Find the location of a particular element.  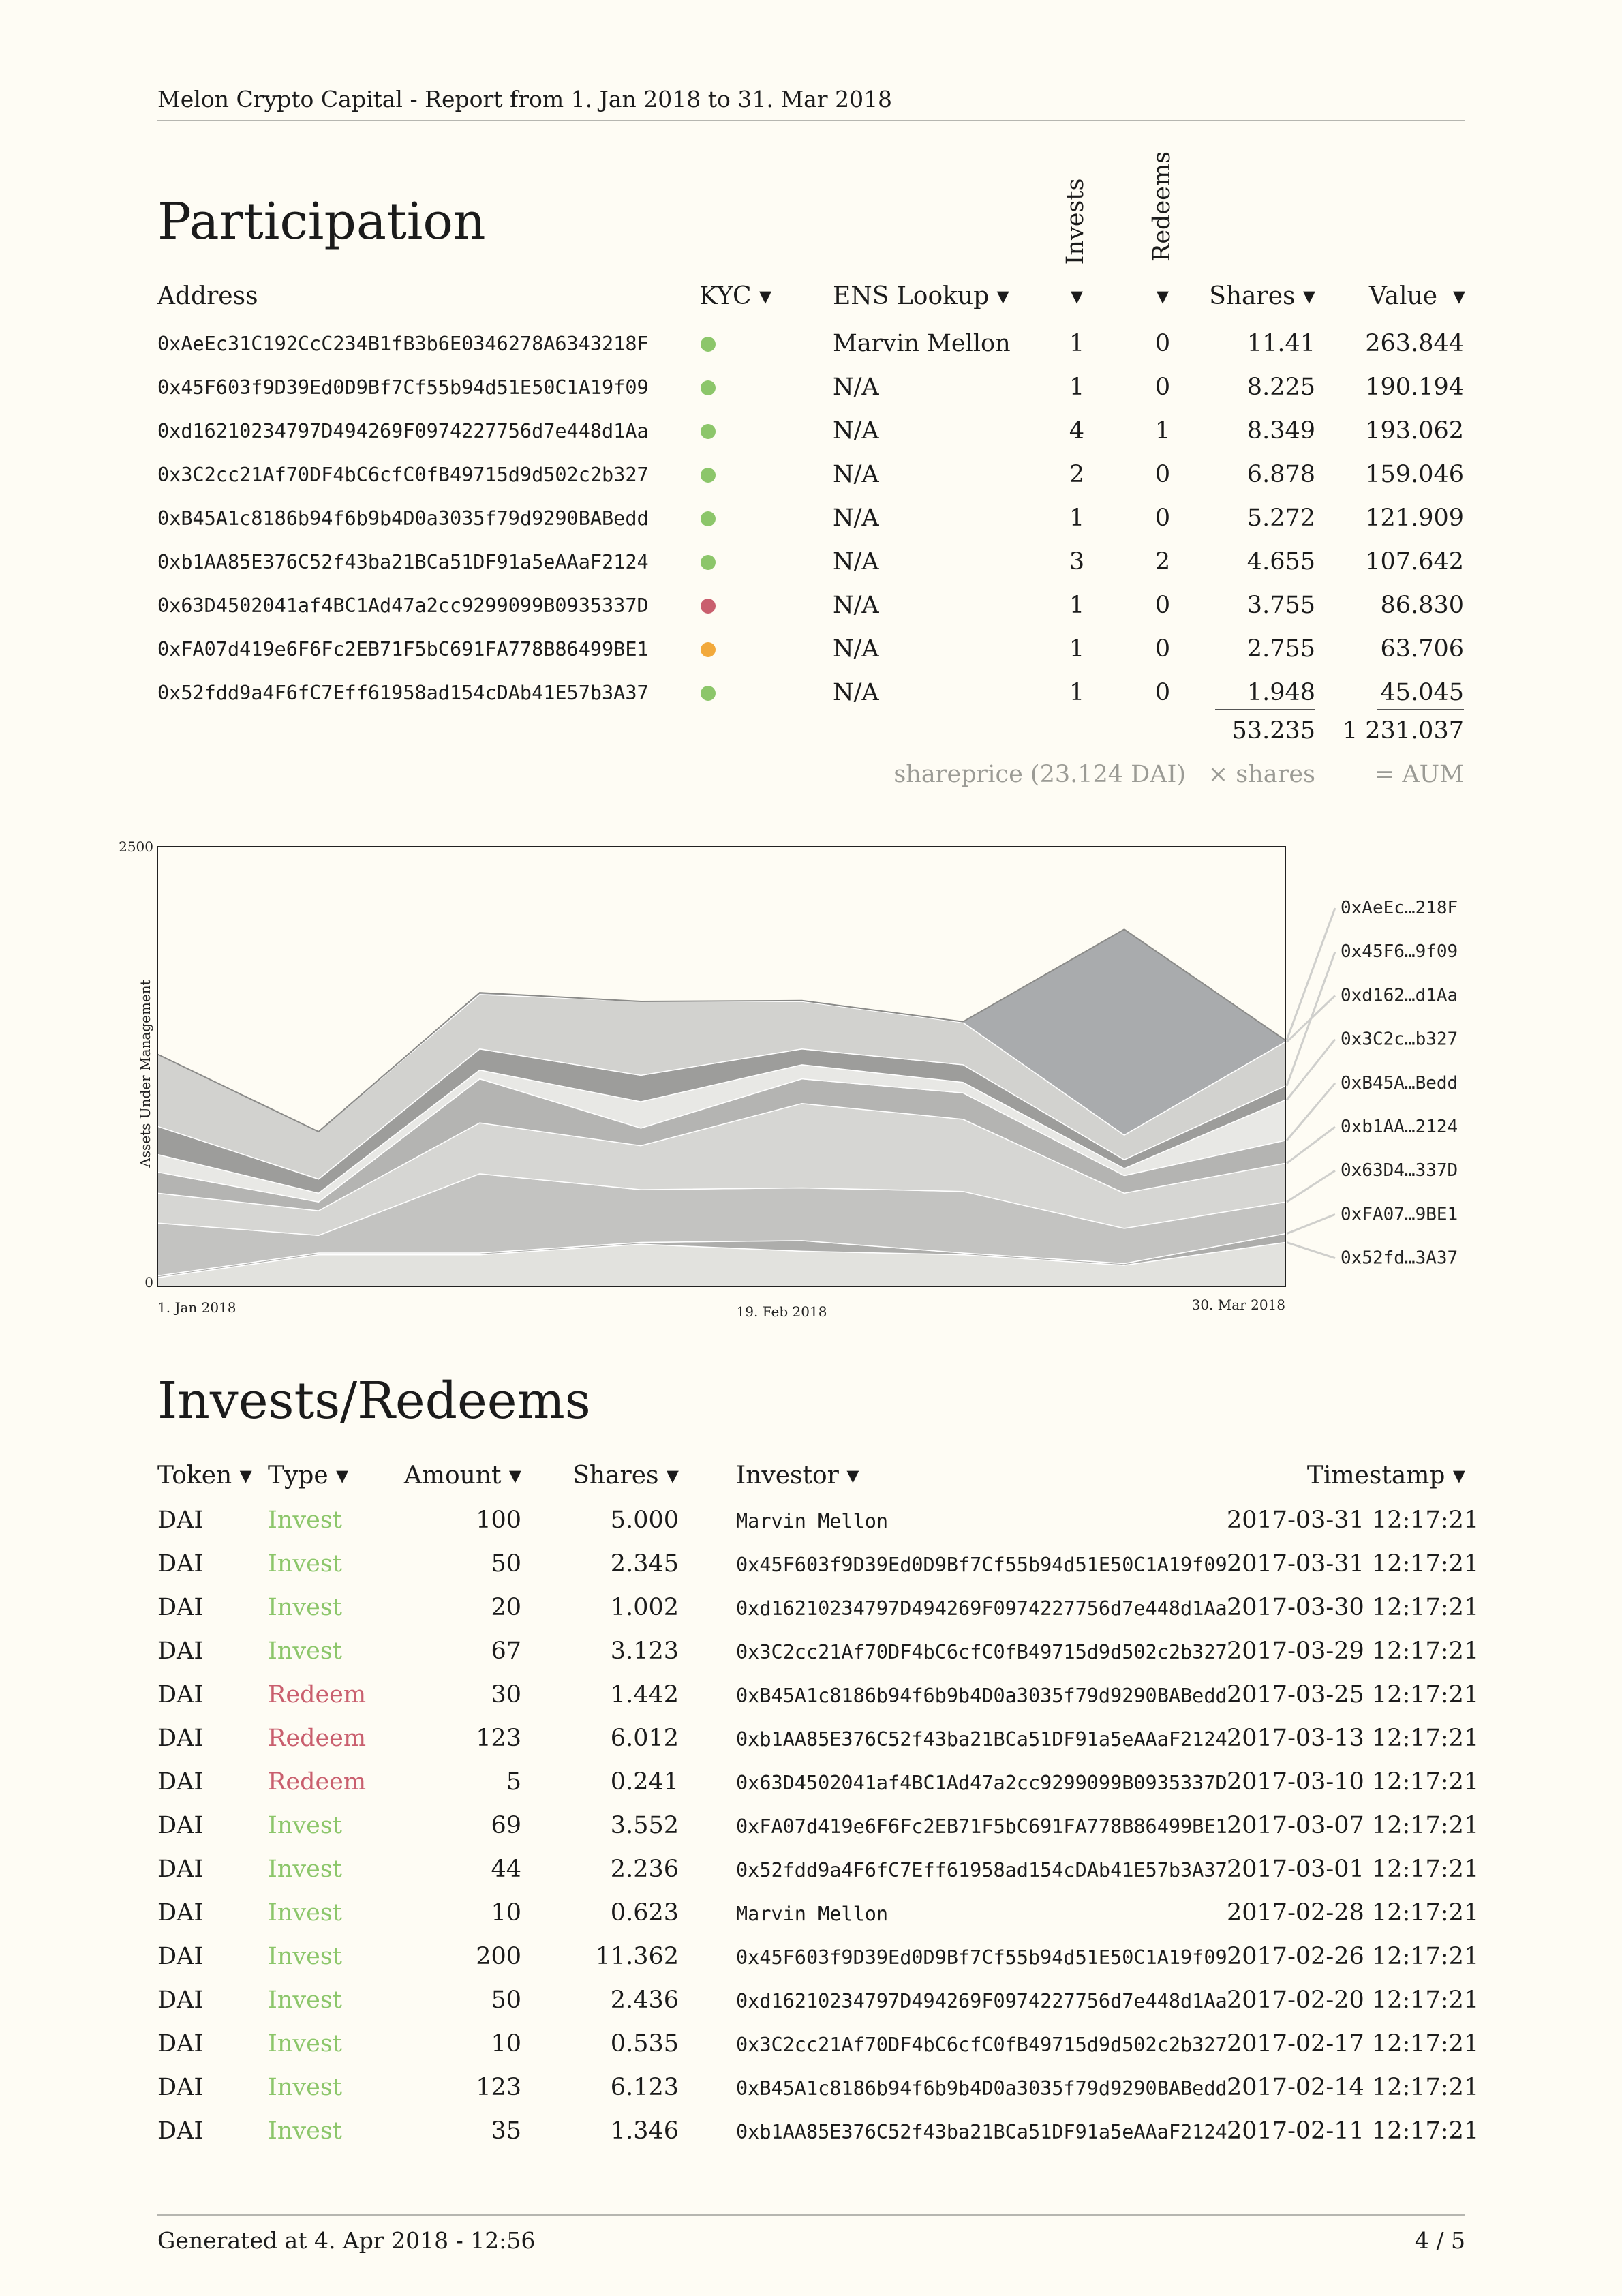

col-header-value: Value ▾ is located at coordinates (1400, 296).